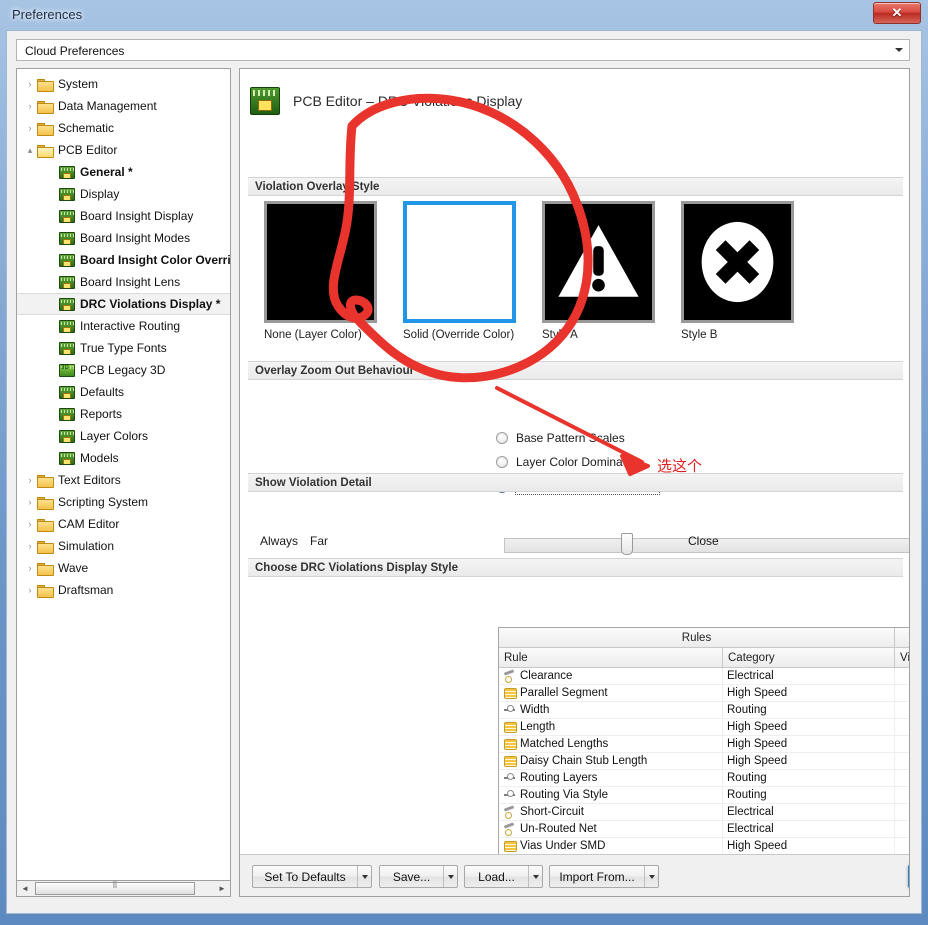 This screenshot has width=928, height=925. Describe the element at coordinates (364, 876) in the screenshot. I see `set-to-defaults-dropdown` at that location.